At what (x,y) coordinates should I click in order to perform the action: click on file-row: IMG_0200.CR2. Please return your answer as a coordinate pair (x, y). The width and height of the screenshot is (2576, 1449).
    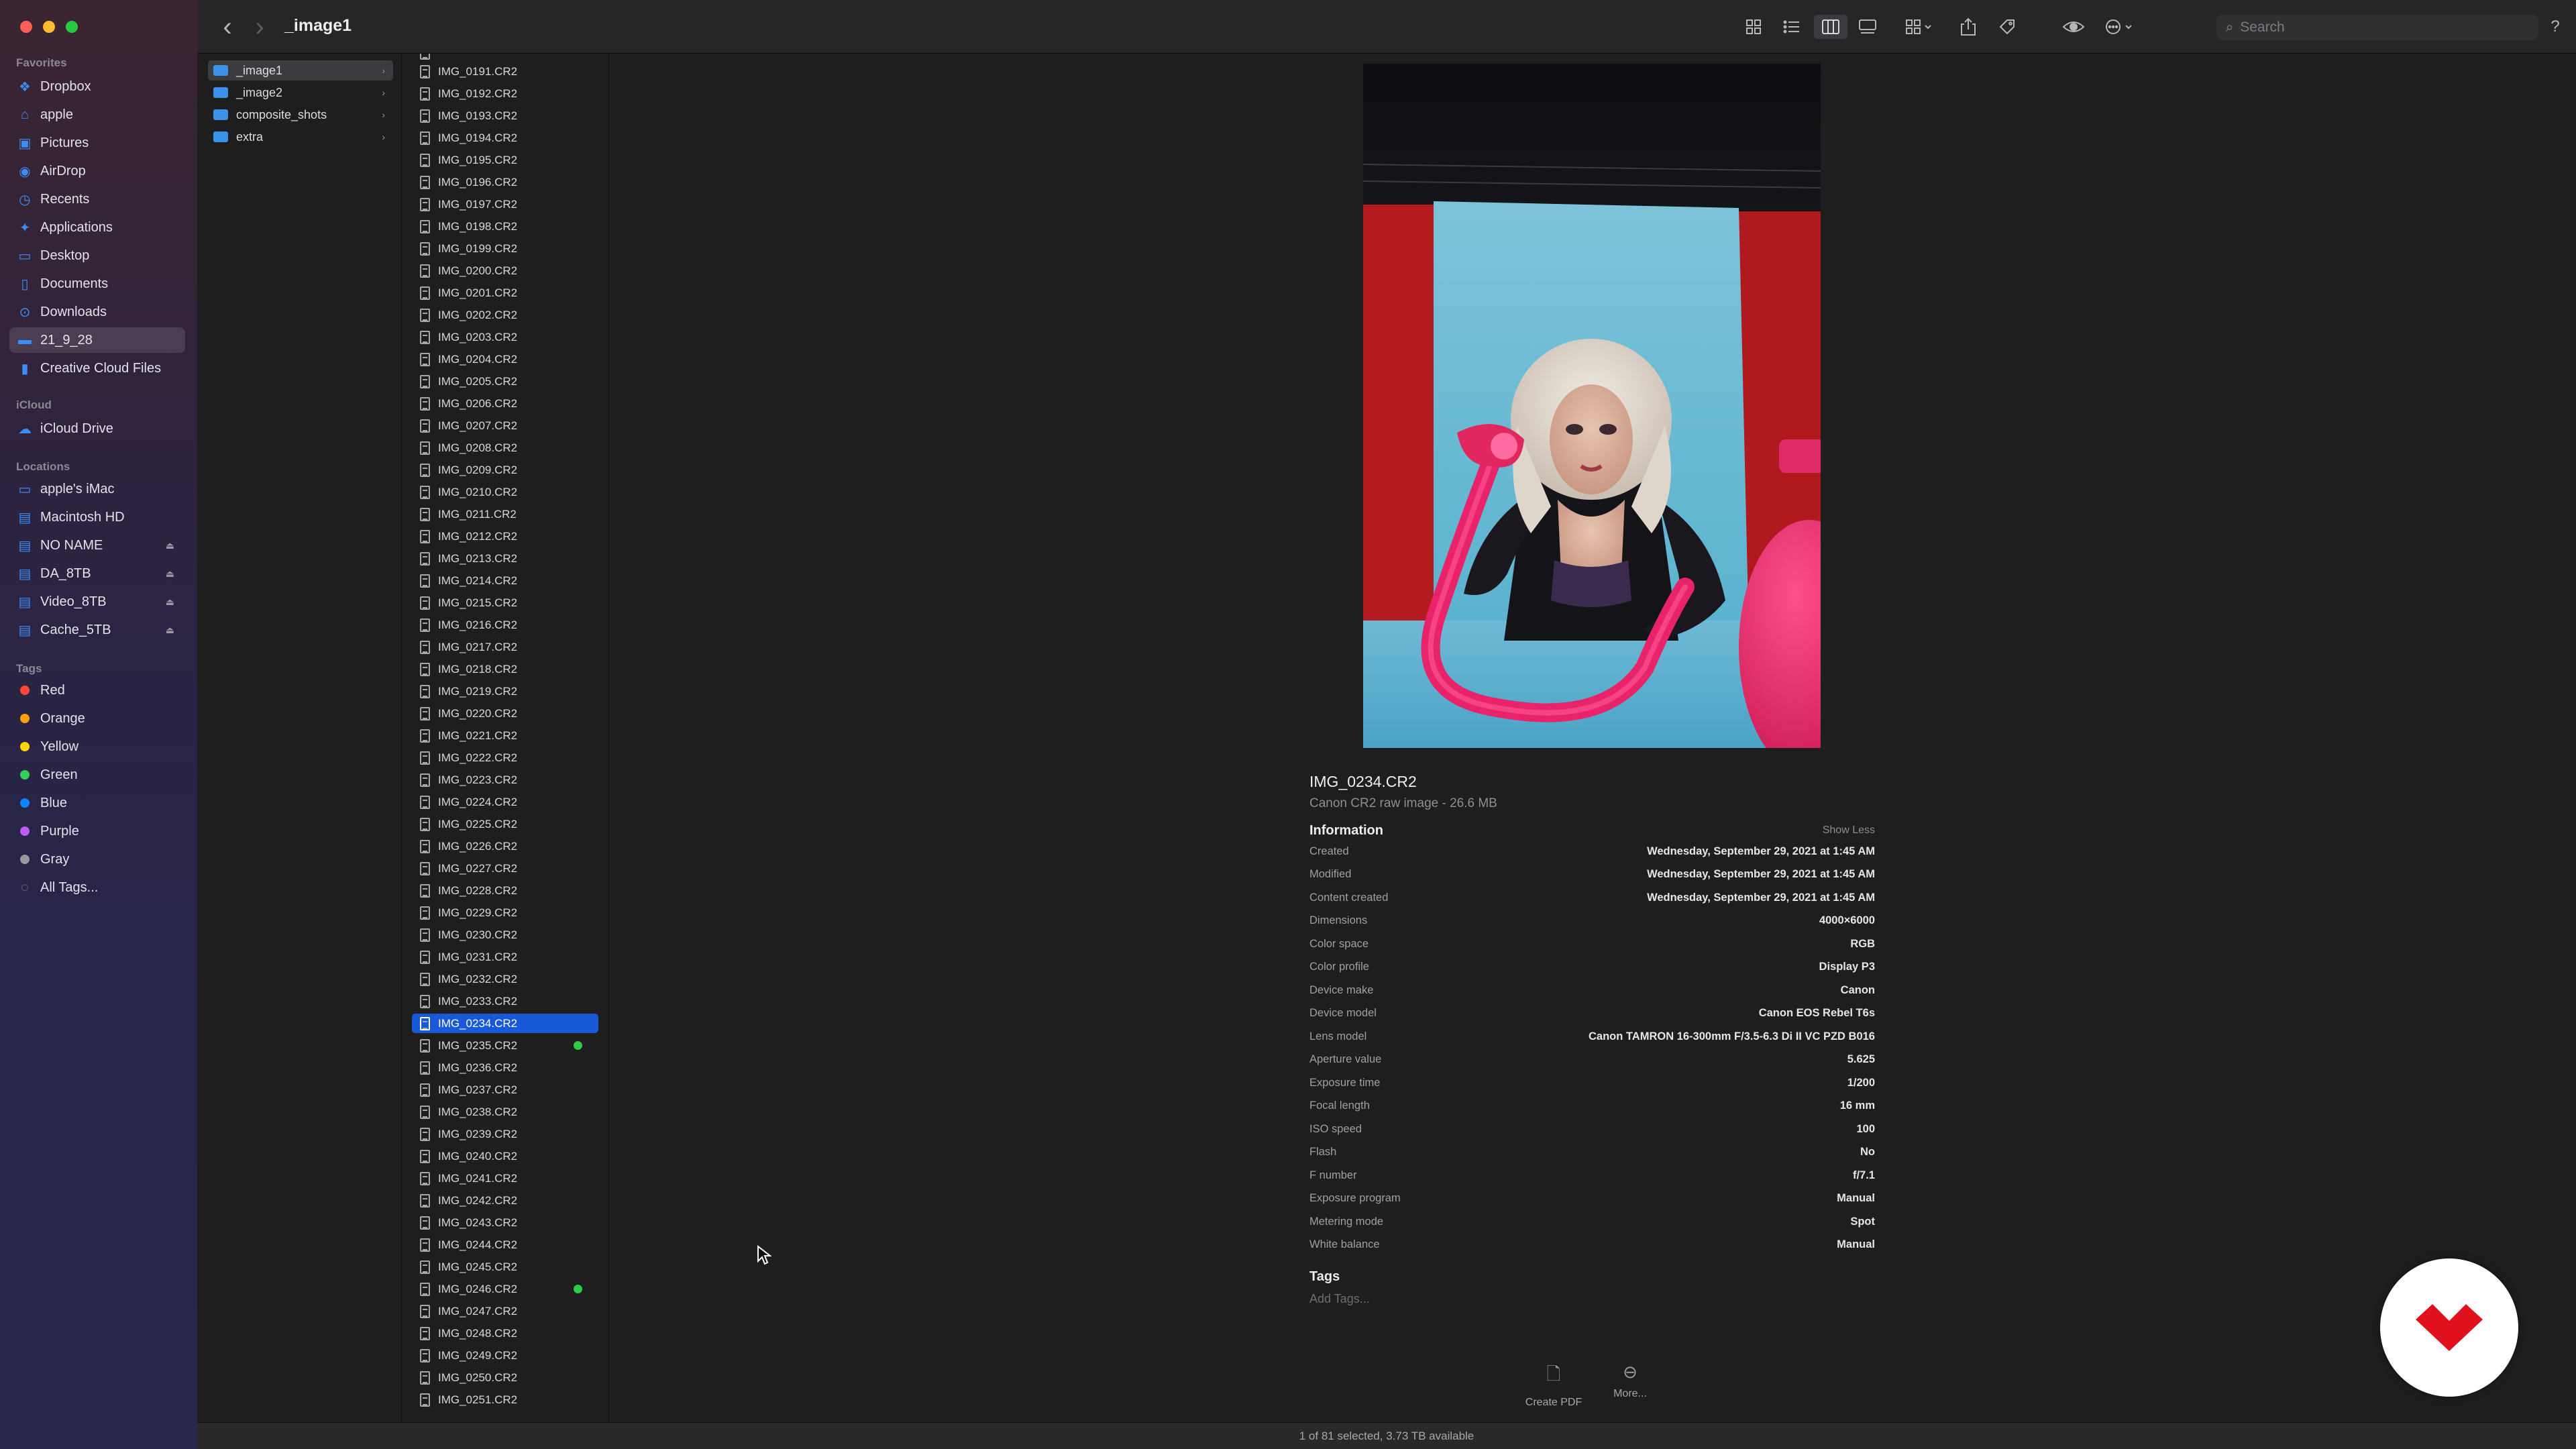
    Looking at the image, I should click on (505, 270).